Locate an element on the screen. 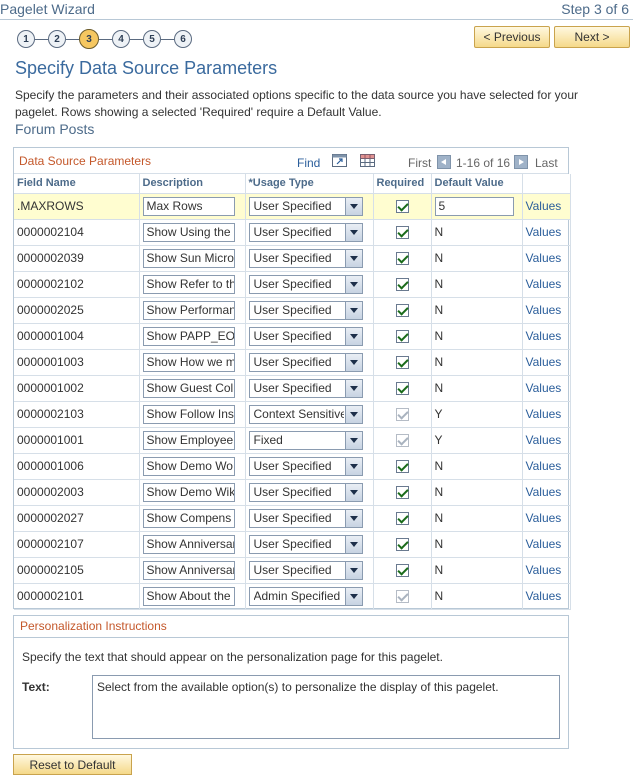  description-input: Show Demo Wik is located at coordinates (188, 492).